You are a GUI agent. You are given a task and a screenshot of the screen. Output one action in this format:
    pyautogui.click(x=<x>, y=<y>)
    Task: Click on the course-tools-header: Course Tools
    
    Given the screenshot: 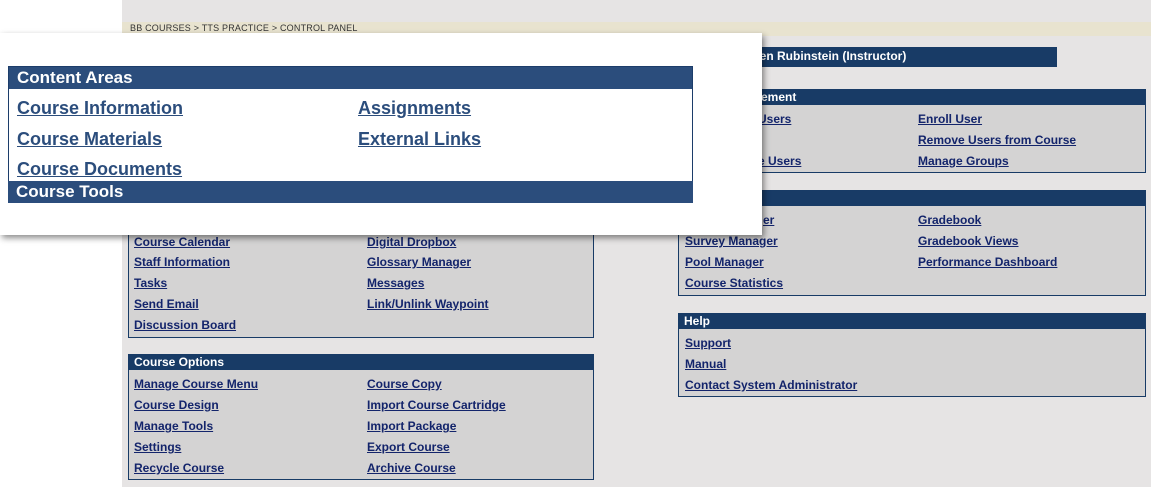 What is the action you would take?
    pyautogui.click(x=350, y=192)
    